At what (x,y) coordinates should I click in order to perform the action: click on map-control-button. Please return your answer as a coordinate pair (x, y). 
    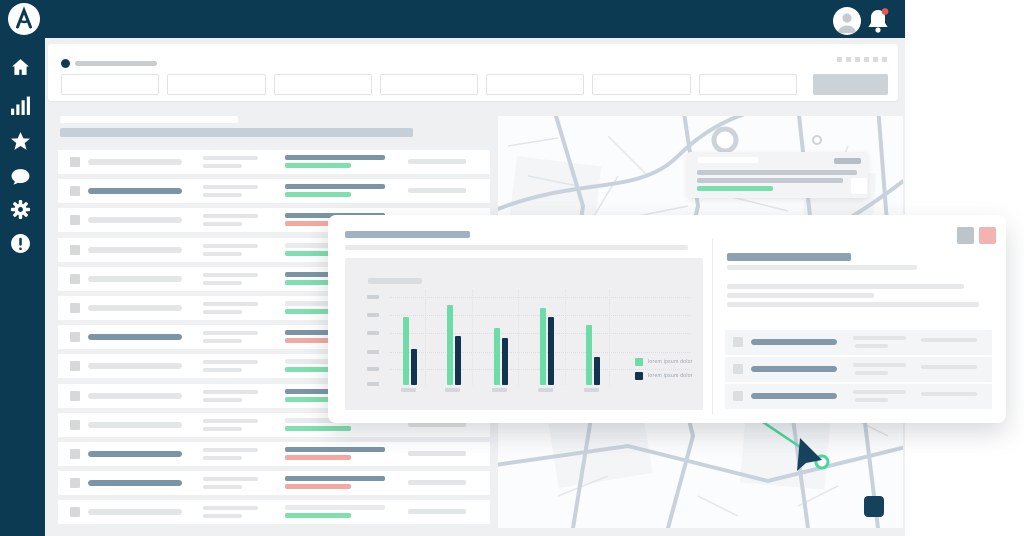
    Looking at the image, I should click on (874, 506).